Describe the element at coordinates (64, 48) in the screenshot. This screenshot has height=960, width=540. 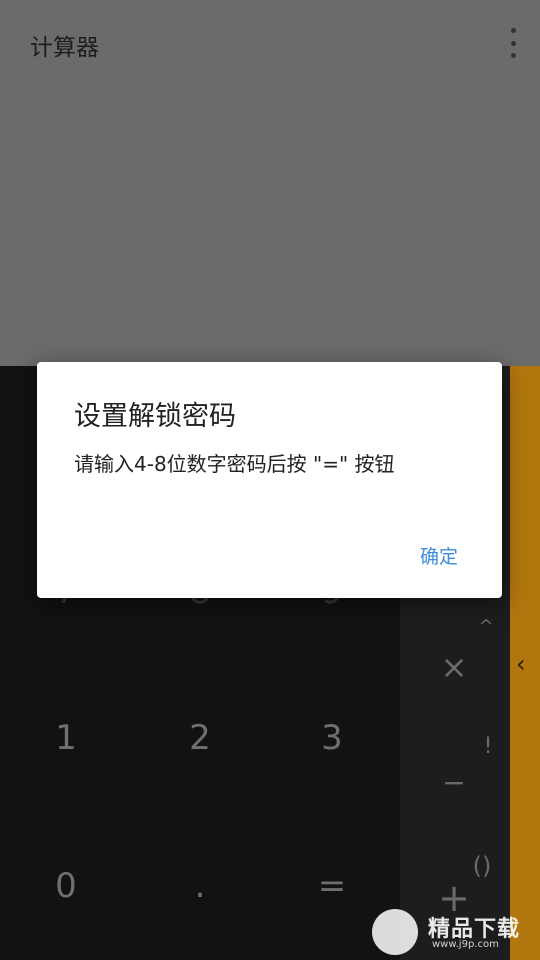
I see `app-title: 计算器` at that location.